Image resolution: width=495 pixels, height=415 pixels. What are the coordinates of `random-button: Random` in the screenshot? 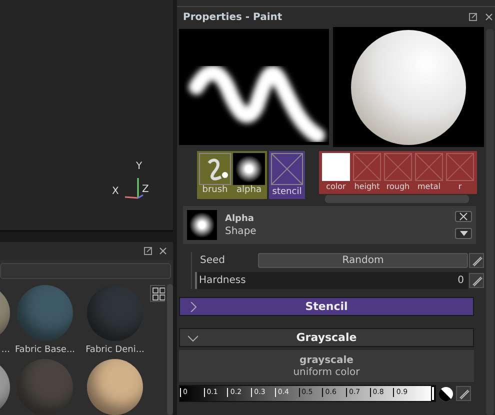 It's located at (363, 260).